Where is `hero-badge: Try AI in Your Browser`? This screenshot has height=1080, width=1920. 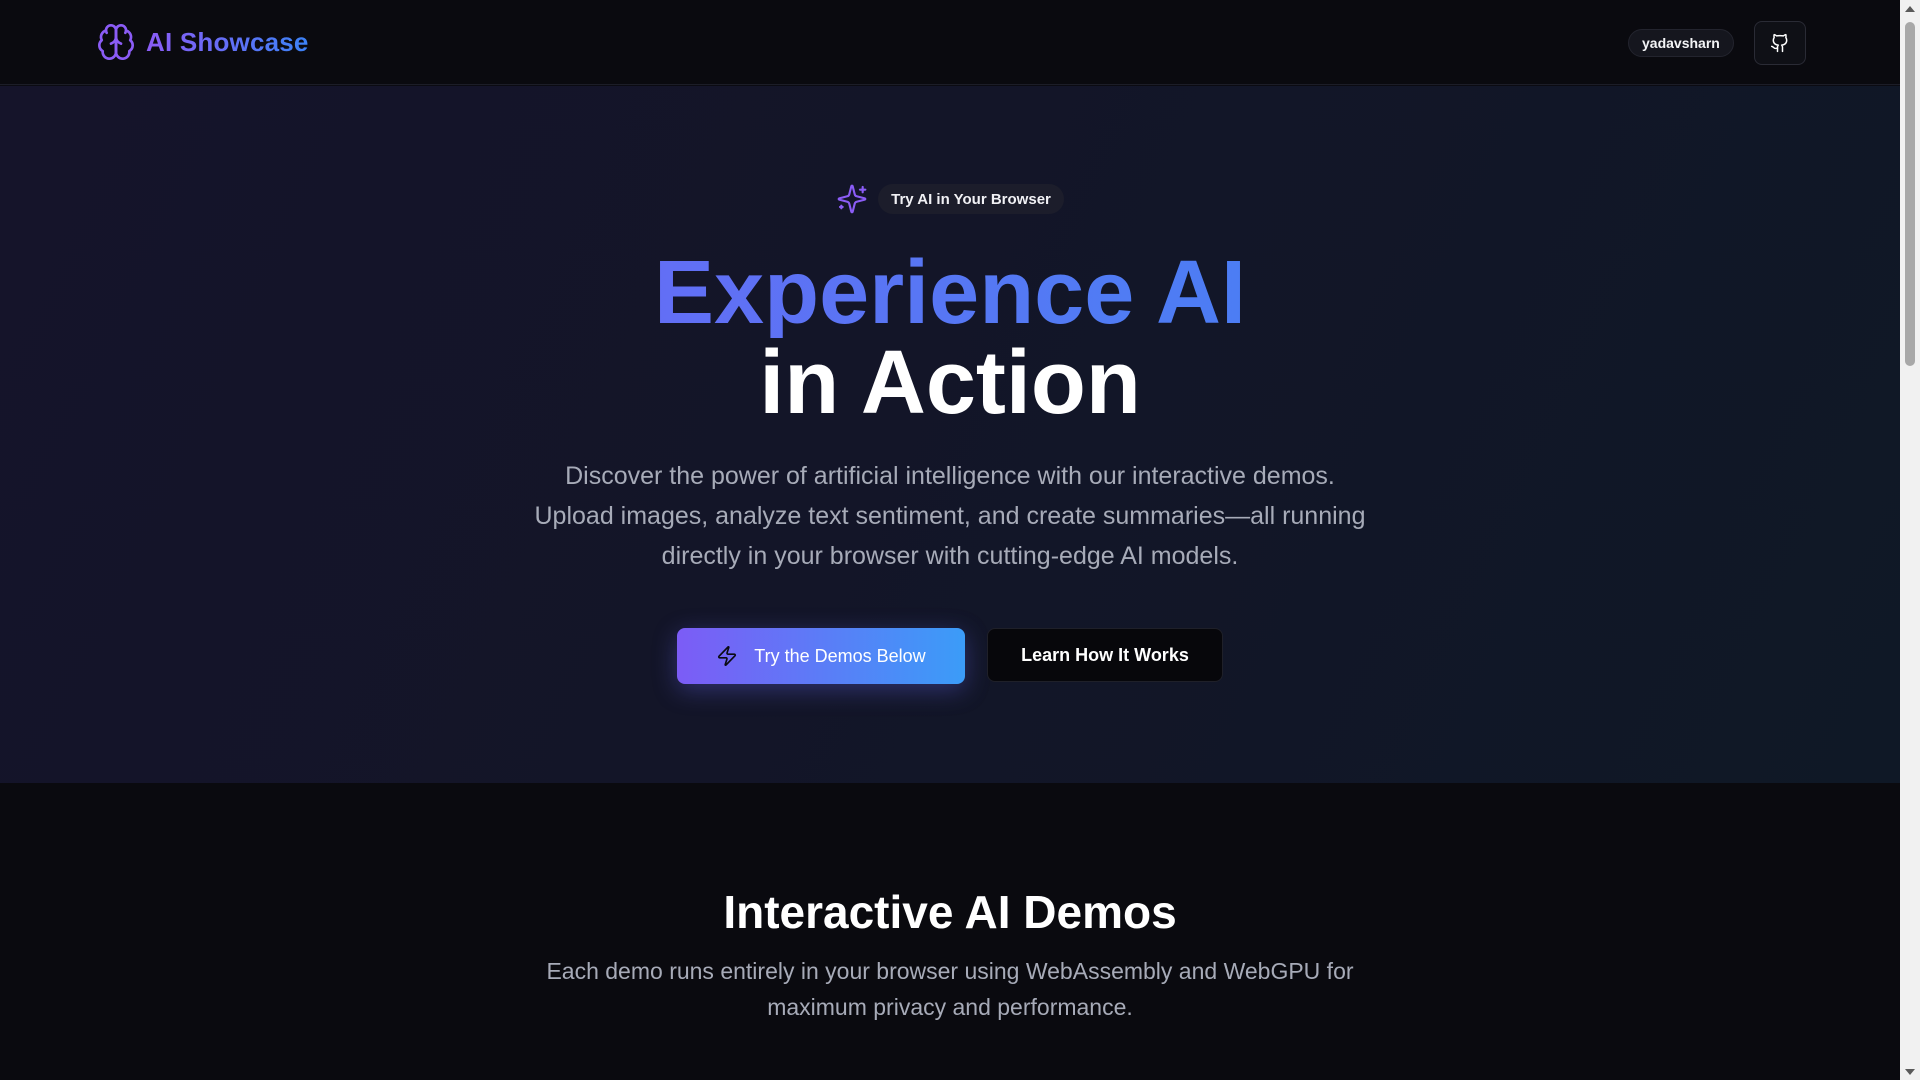
hero-badge: Try AI in Your Browser is located at coordinates (971, 199).